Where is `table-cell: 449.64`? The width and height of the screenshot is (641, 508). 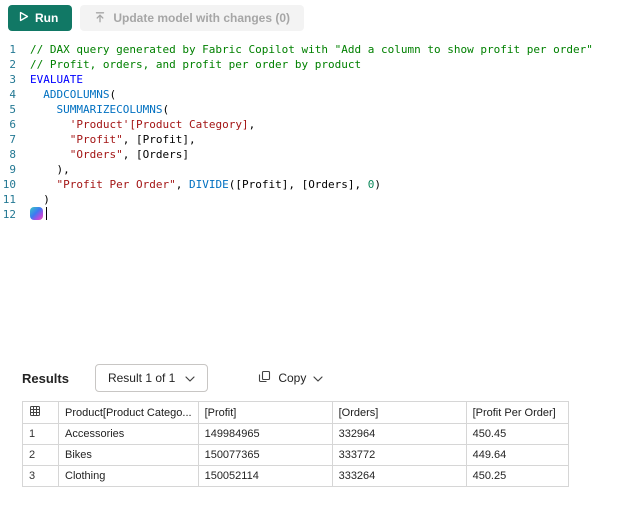 table-cell: 449.64 is located at coordinates (517, 455).